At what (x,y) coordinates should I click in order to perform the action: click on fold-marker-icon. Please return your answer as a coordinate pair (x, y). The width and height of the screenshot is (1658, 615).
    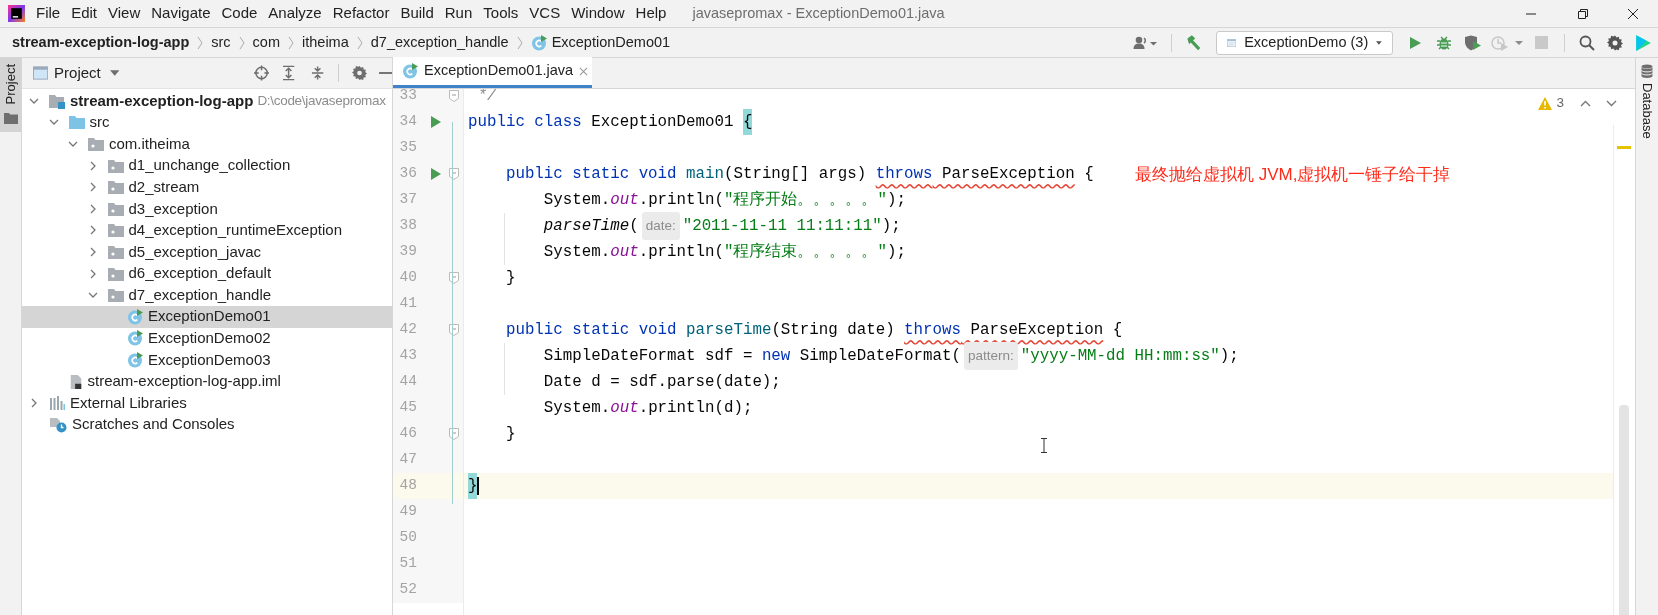
    Looking at the image, I should click on (454, 96).